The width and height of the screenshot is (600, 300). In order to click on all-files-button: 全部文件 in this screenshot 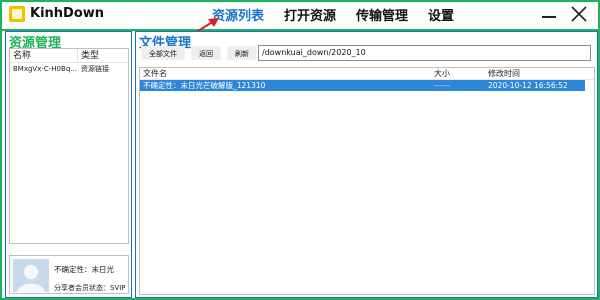, I will do `click(163, 53)`.